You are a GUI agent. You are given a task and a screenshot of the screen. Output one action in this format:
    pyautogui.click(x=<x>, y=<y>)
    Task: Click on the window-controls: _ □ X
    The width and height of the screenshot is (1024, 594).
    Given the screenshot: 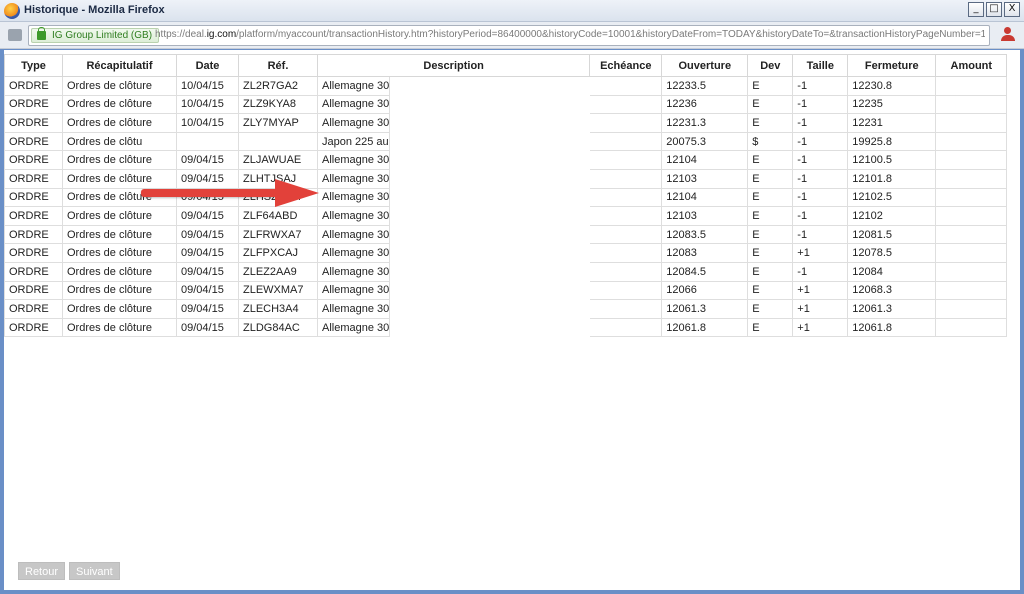 What is the action you would take?
    pyautogui.click(x=994, y=9)
    